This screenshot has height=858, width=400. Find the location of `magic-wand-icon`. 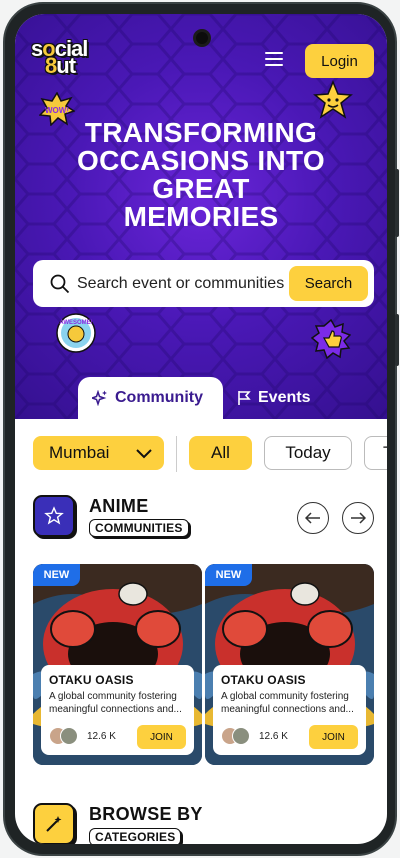

magic-wand-icon is located at coordinates (54, 824).